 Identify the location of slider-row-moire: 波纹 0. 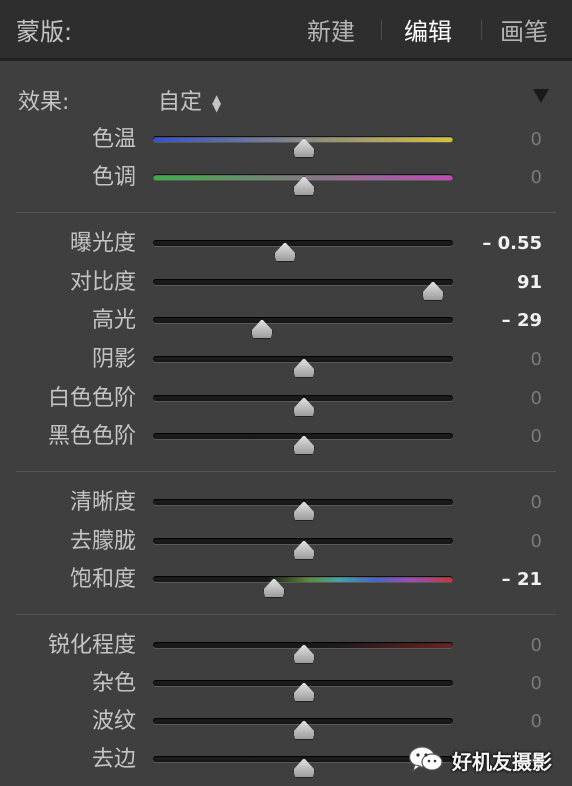
(286, 722).